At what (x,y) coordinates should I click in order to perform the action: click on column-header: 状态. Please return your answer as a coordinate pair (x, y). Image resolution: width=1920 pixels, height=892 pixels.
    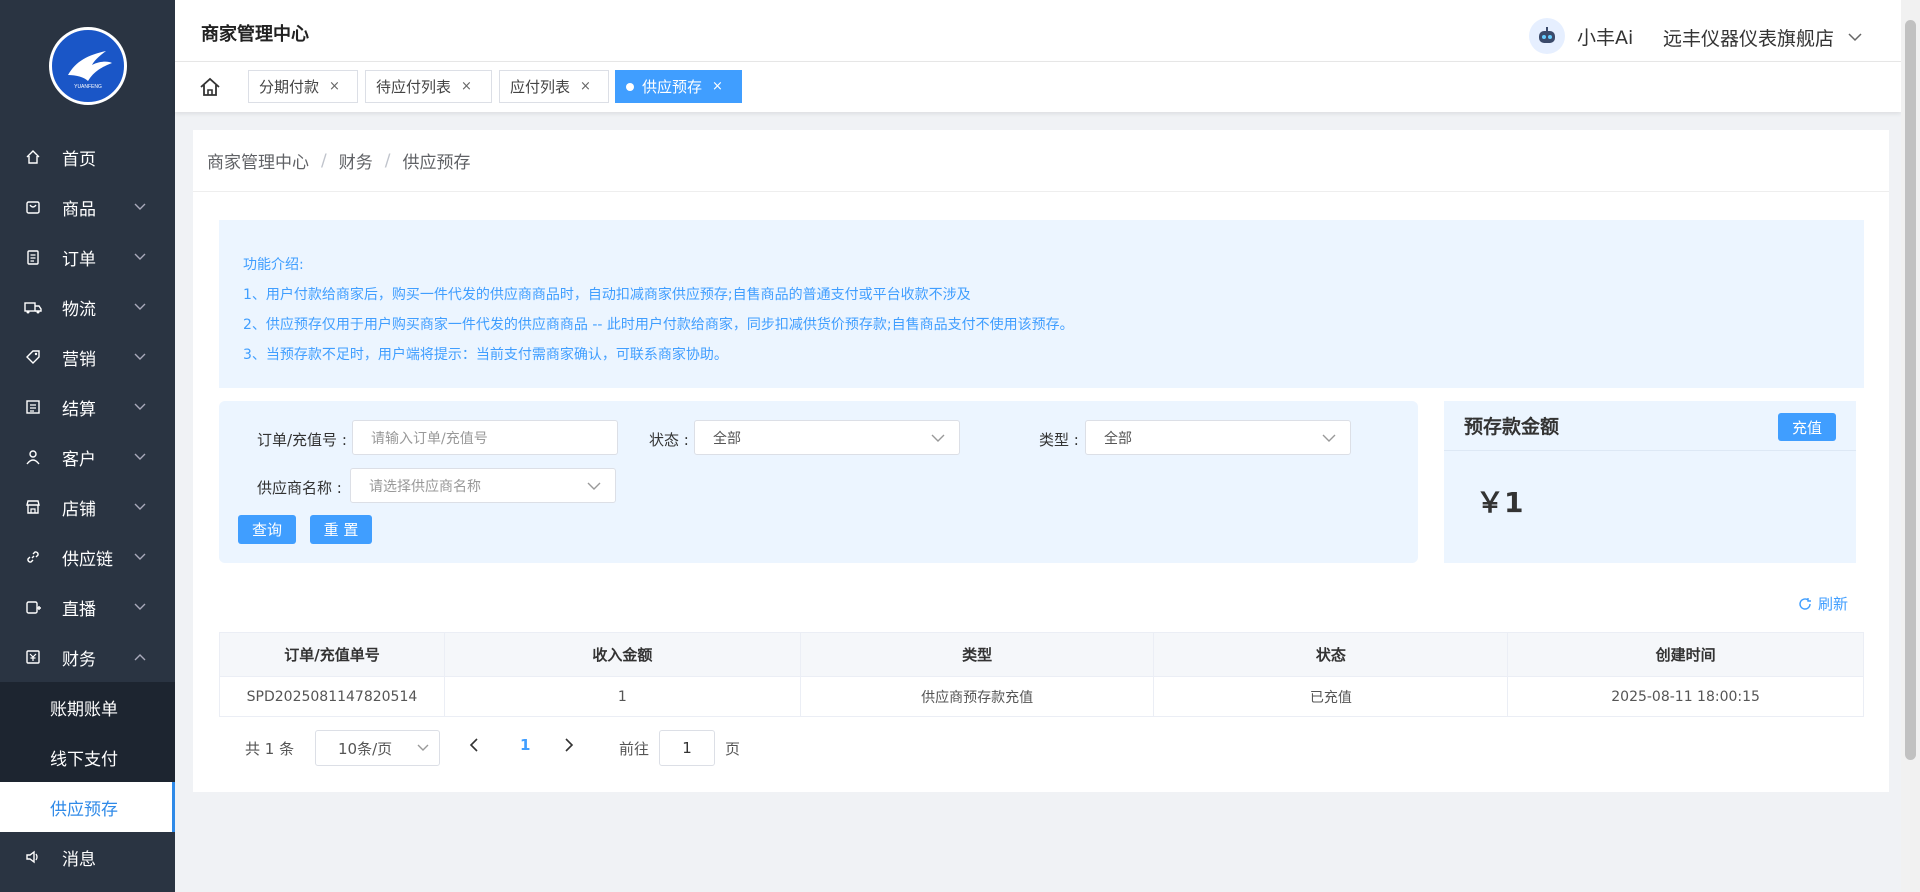
    Looking at the image, I should click on (1331, 654).